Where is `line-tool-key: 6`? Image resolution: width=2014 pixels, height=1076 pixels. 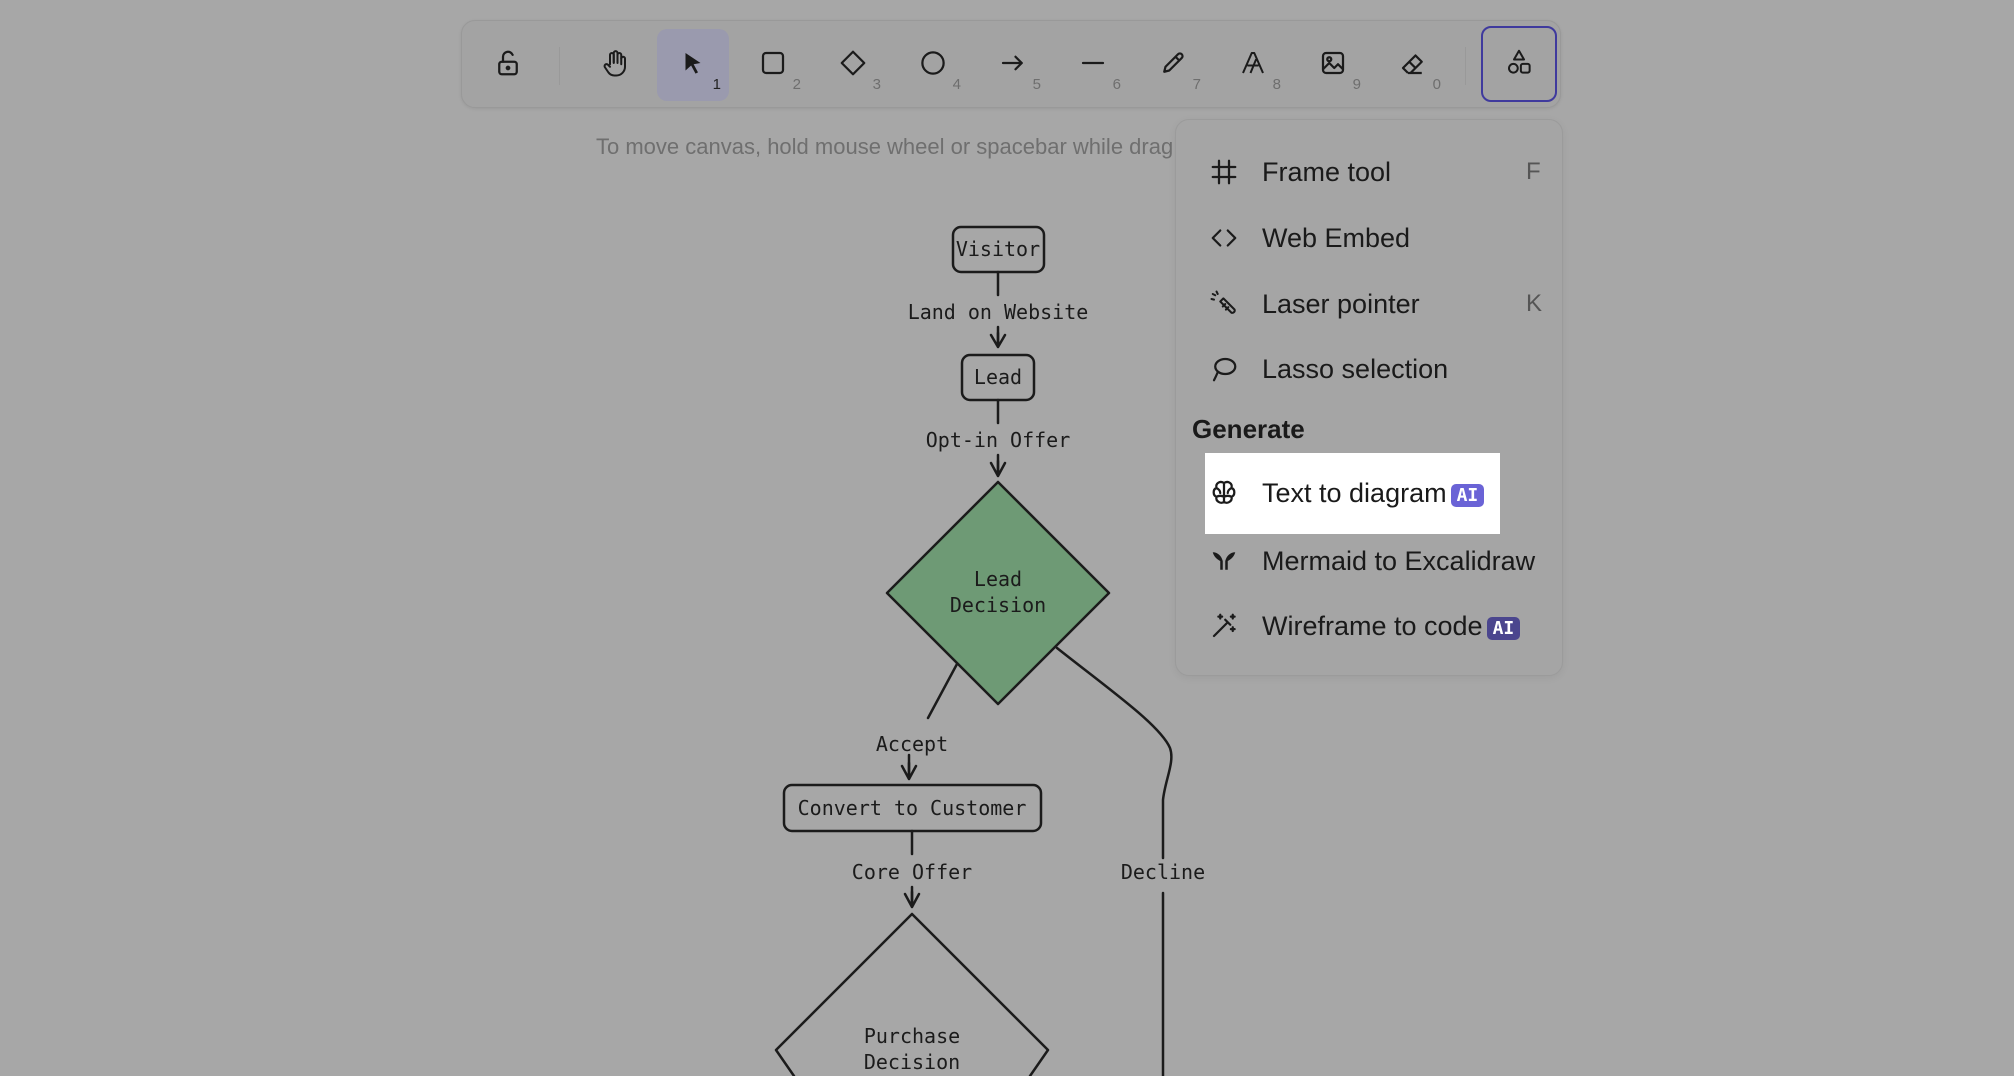 line-tool-key: 6 is located at coordinates (1116, 84).